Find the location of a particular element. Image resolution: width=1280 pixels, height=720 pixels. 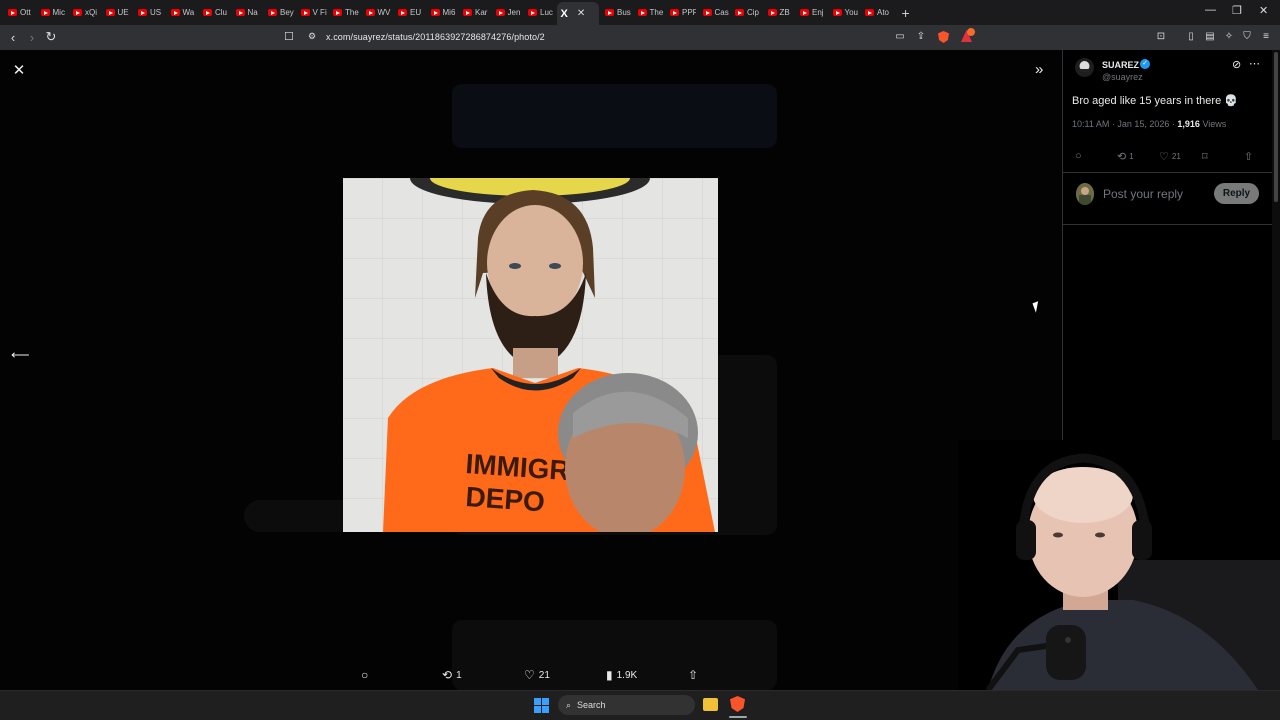

file-explorer-icon is located at coordinates (710, 704).